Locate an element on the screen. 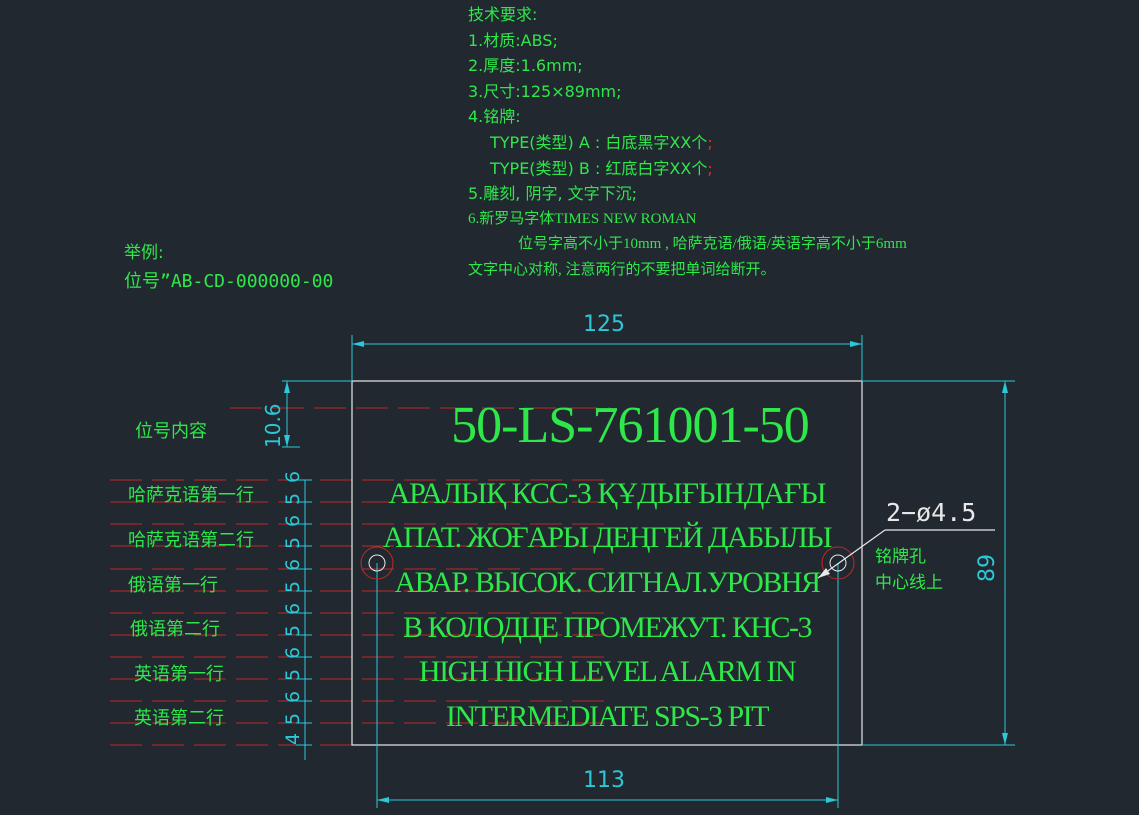  dimension-hole-spacing: 113 is located at coordinates (604, 780).